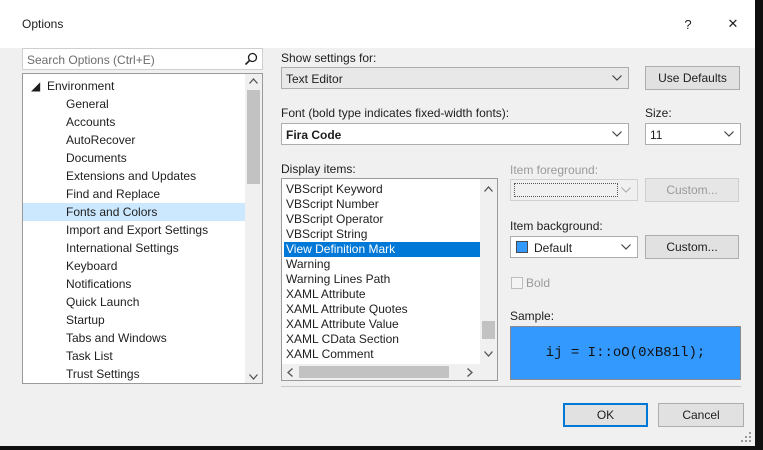  Describe the element at coordinates (314, 135) in the screenshot. I see `font-value: Fira Code` at that location.